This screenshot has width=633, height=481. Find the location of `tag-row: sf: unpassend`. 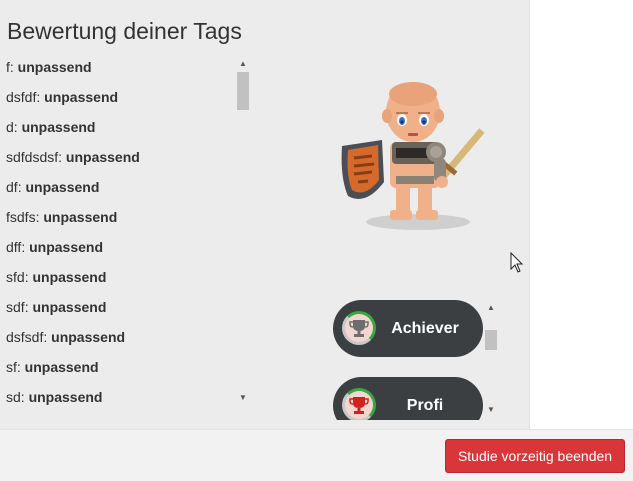

tag-row: sf: unpassend is located at coordinates (52, 367).